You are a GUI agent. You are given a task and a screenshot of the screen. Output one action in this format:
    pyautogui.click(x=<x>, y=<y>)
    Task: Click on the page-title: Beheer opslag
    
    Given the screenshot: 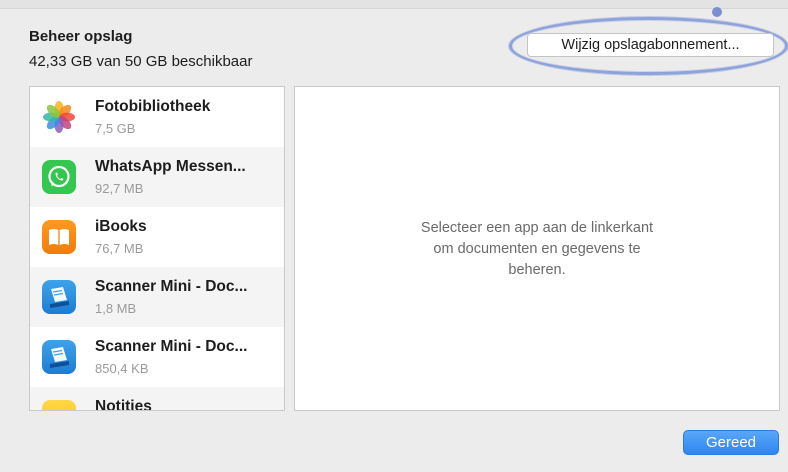 What is the action you would take?
    pyautogui.click(x=81, y=36)
    